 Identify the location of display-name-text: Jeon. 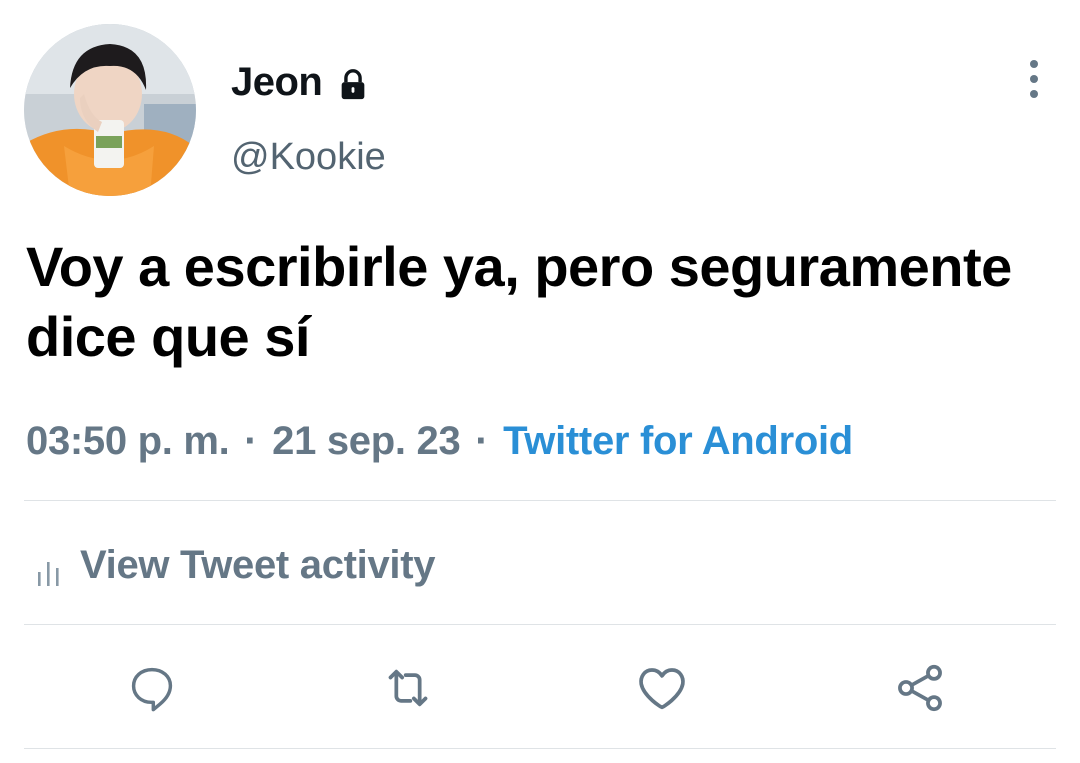
(277, 82).